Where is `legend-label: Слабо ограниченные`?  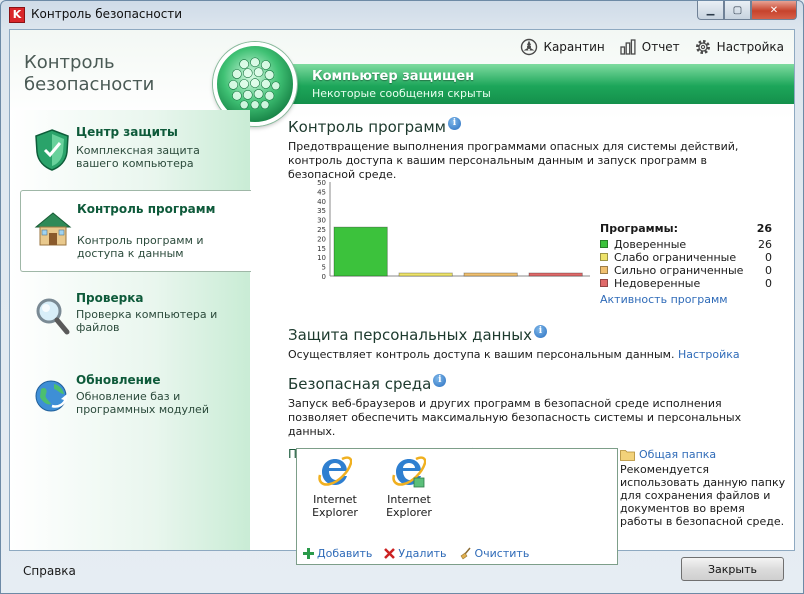
legend-label: Слабо ограниченные is located at coordinates (675, 257).